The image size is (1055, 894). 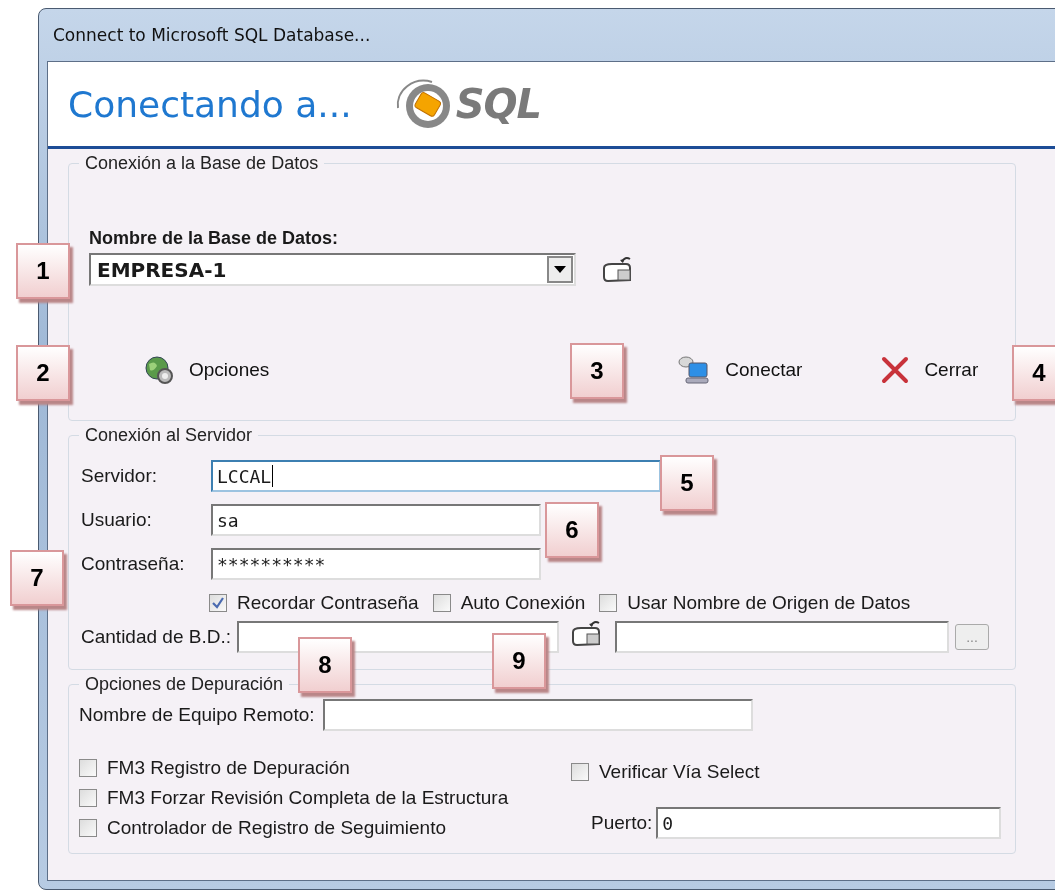 What do you see at coordinates (156, 636) in the screenshot?
I see `field-label: Cantidad de B.D.:` at bounding box center [156, 636].